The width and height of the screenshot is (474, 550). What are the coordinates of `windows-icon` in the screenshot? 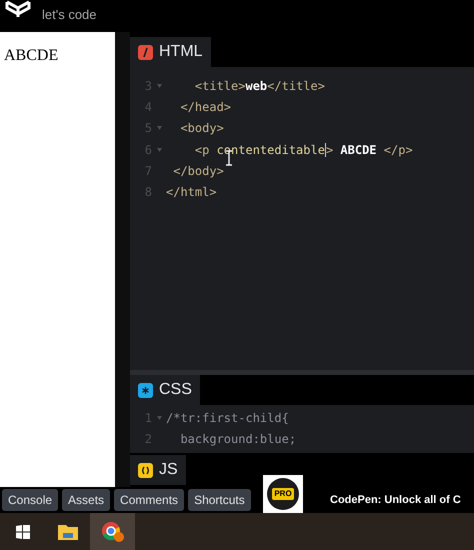 It's located at (23, 531).